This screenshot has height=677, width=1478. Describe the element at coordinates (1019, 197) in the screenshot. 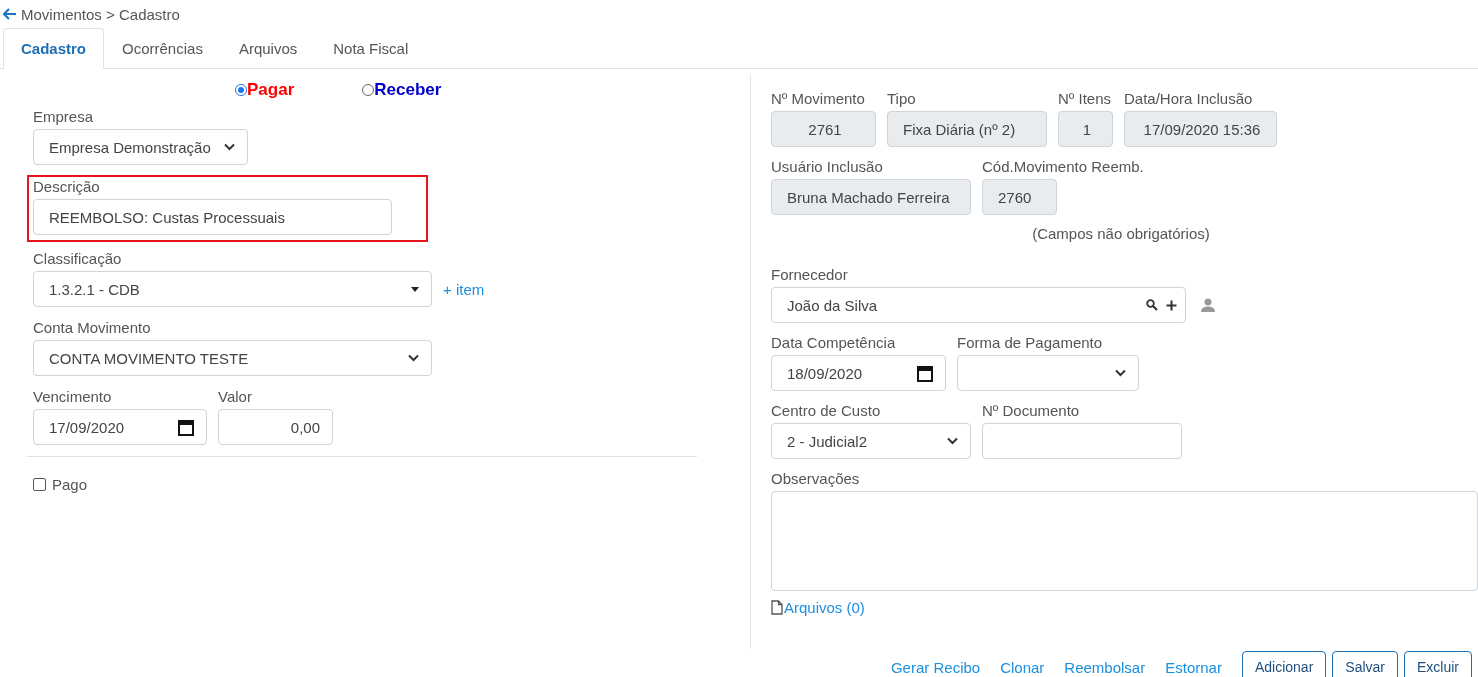

I see `text-field: 2760` at that location.